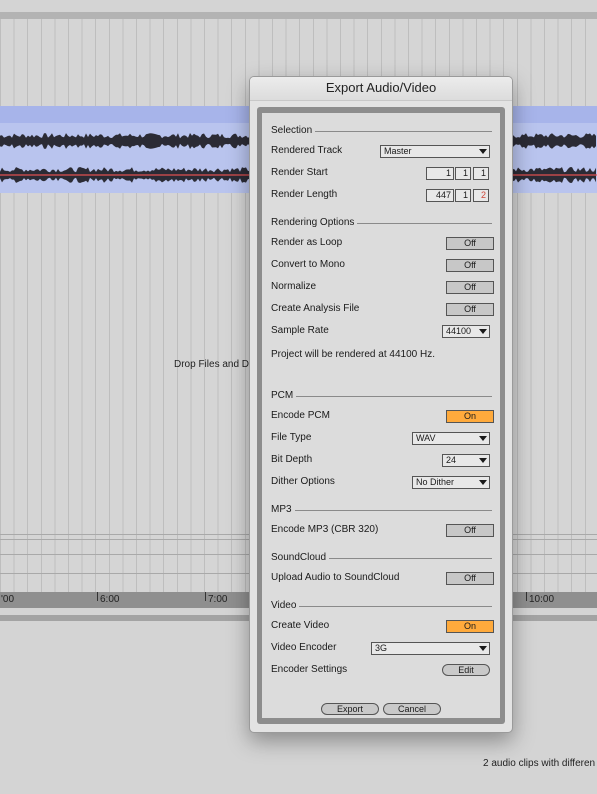 The image size is (597, 794). Describe the element at coordinates (214, 364) in the screenshot. I see `drop-files-hint: Drop Files and De` at that location.